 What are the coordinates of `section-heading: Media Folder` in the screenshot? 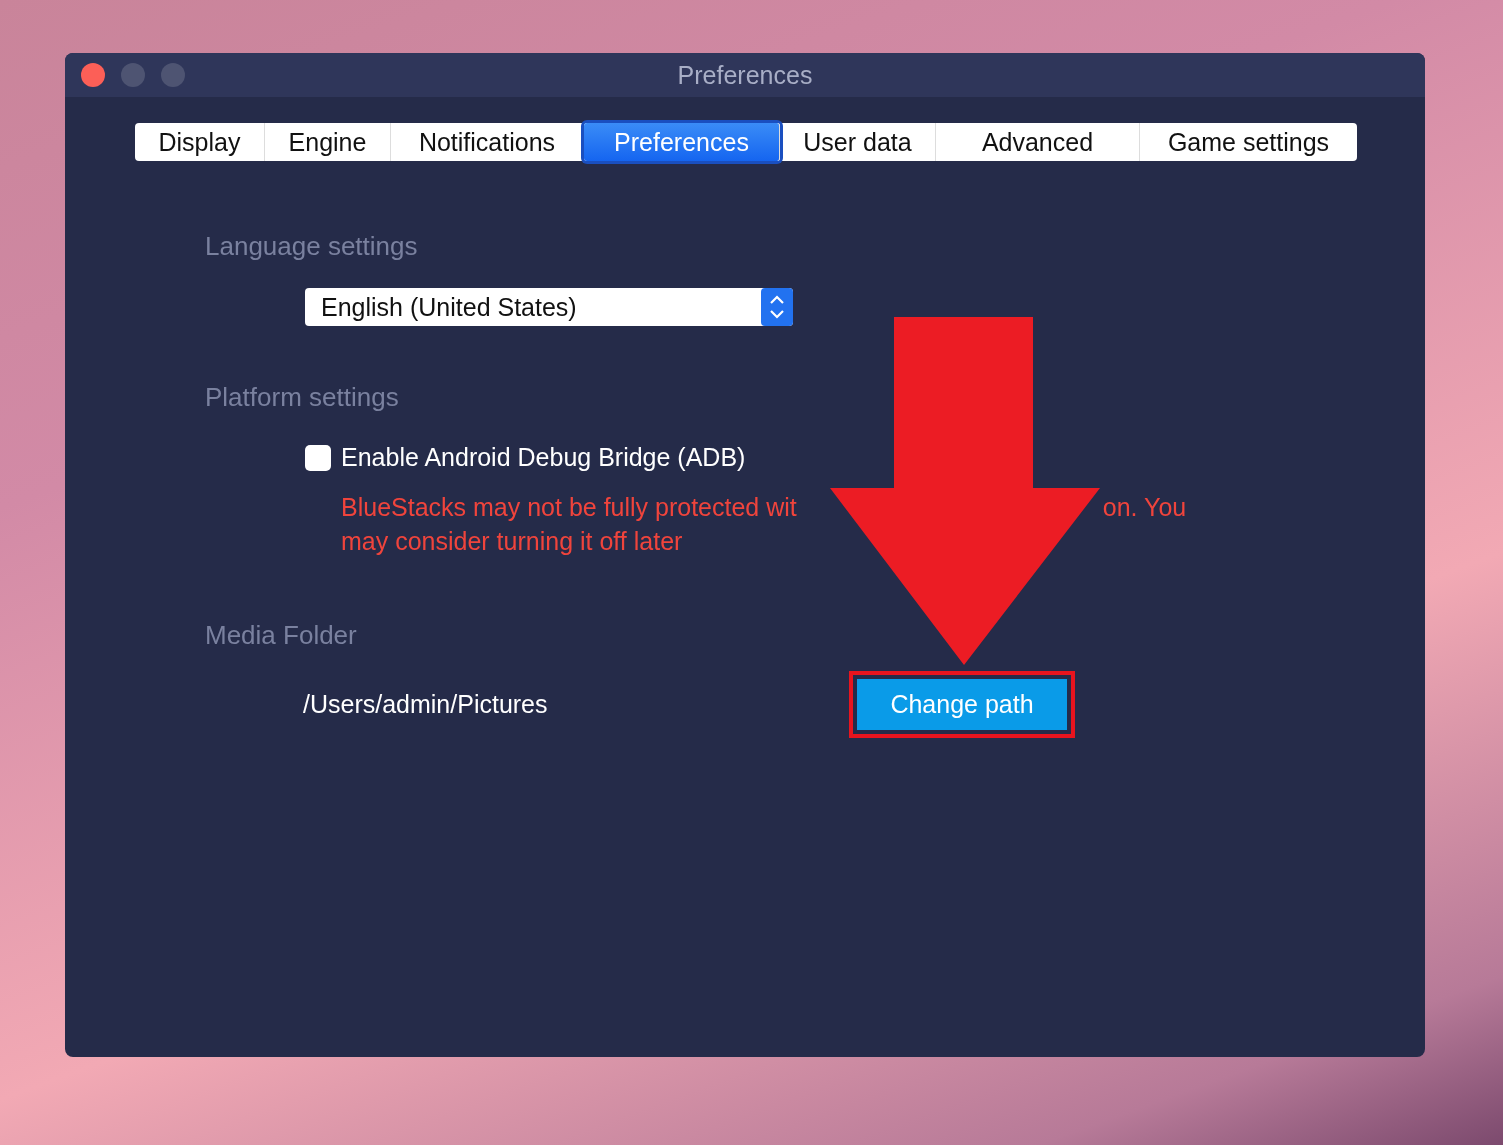 It's located at (281, 635).